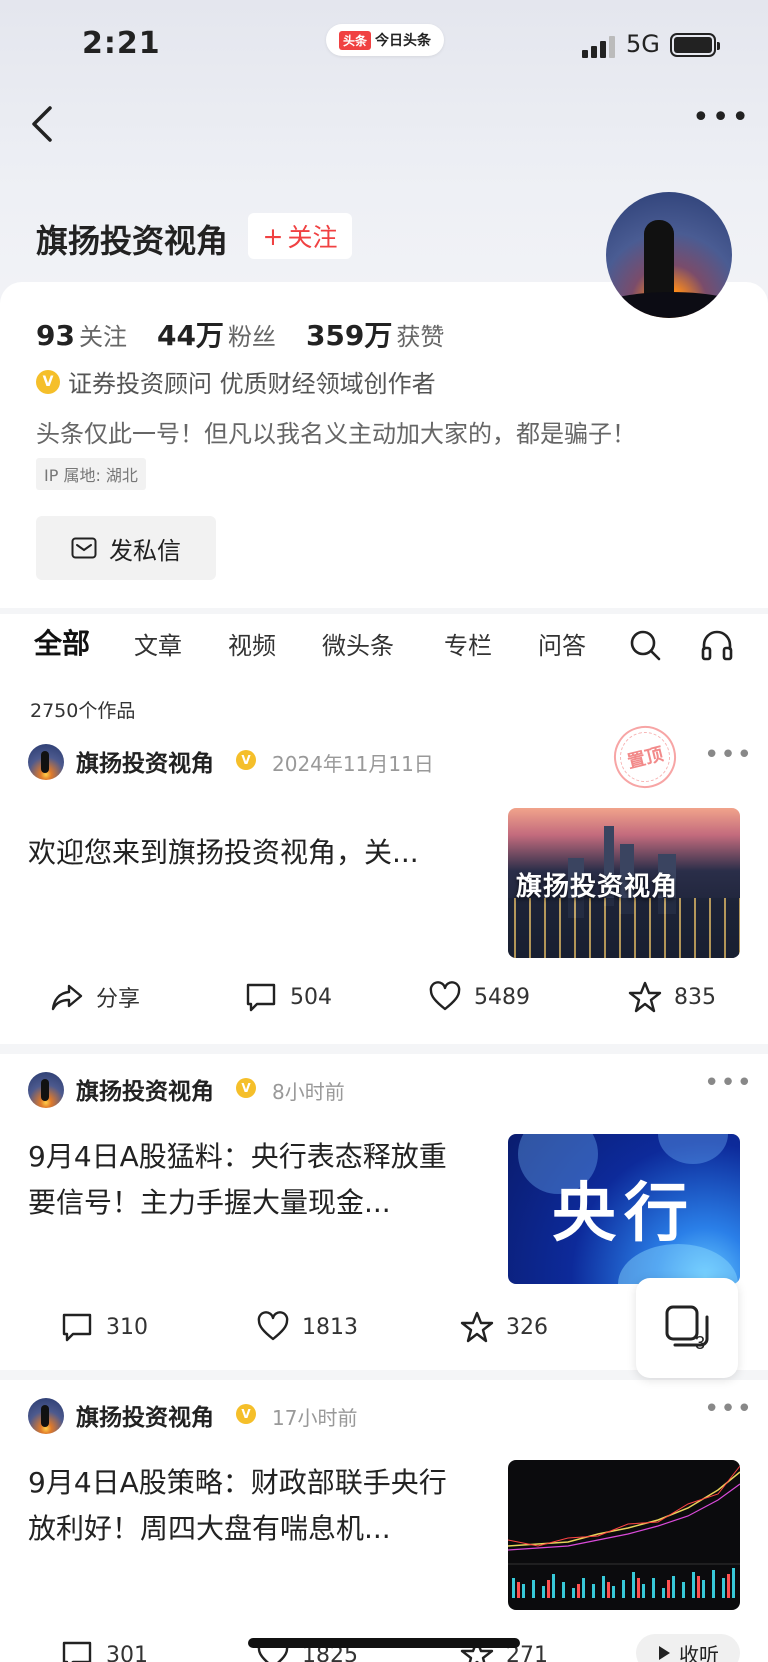 The height and width of the screenshot is (1662, 768). Describe the element at coordinates (67, 997) in the screenshot. I see `share-icon` at that location.